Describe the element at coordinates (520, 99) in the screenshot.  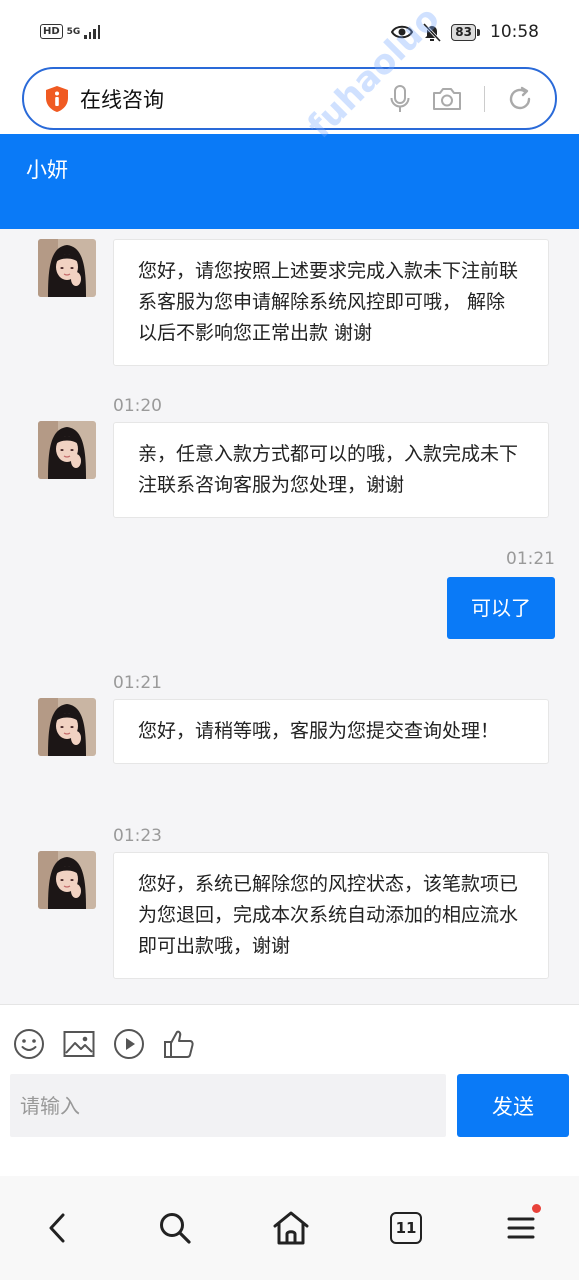
I see `refresh-icon` at that location.